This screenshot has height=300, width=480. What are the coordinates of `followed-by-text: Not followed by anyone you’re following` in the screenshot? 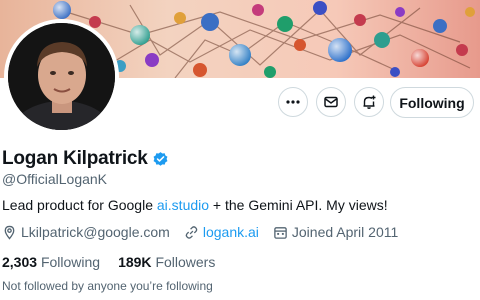 It's located at (107, 286).